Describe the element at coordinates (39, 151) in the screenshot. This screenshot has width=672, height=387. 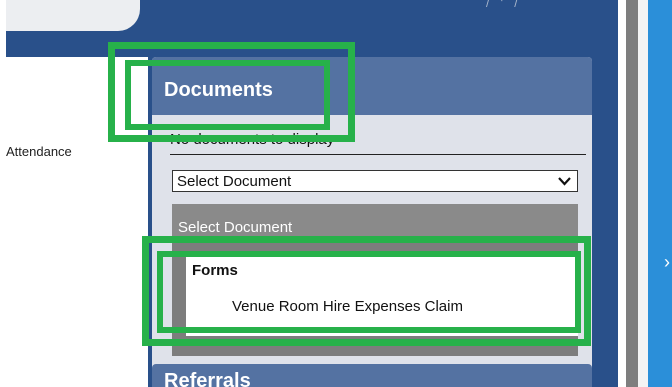
I see `attendance-label: Attendance` at that location.